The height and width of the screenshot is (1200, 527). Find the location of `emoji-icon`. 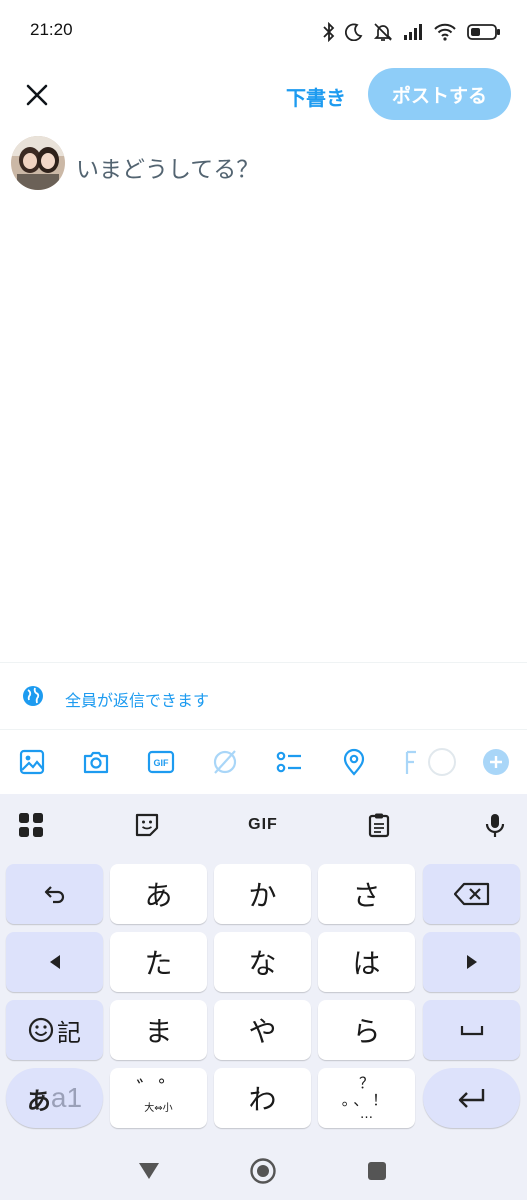

emoji-icon is located at coordinates (41, 1030).